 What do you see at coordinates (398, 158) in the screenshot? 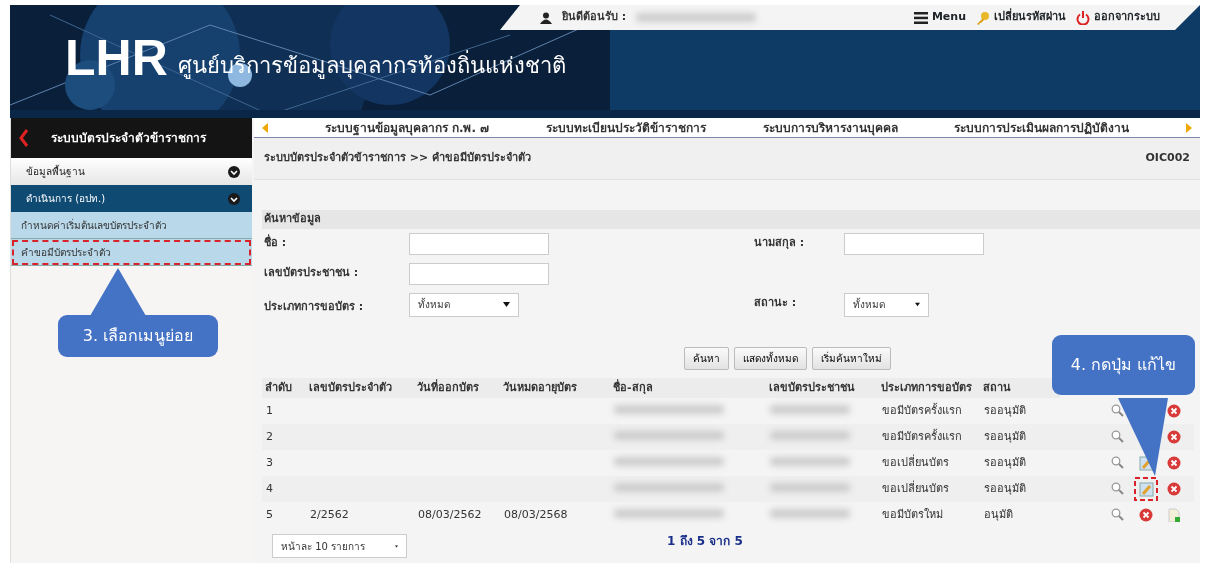
I see `breadcrumb: ระบบบัตรประจำตัวข้าราชการ >> คำขอมีบัตรประจำตัว` at bounding box center [398, 158].